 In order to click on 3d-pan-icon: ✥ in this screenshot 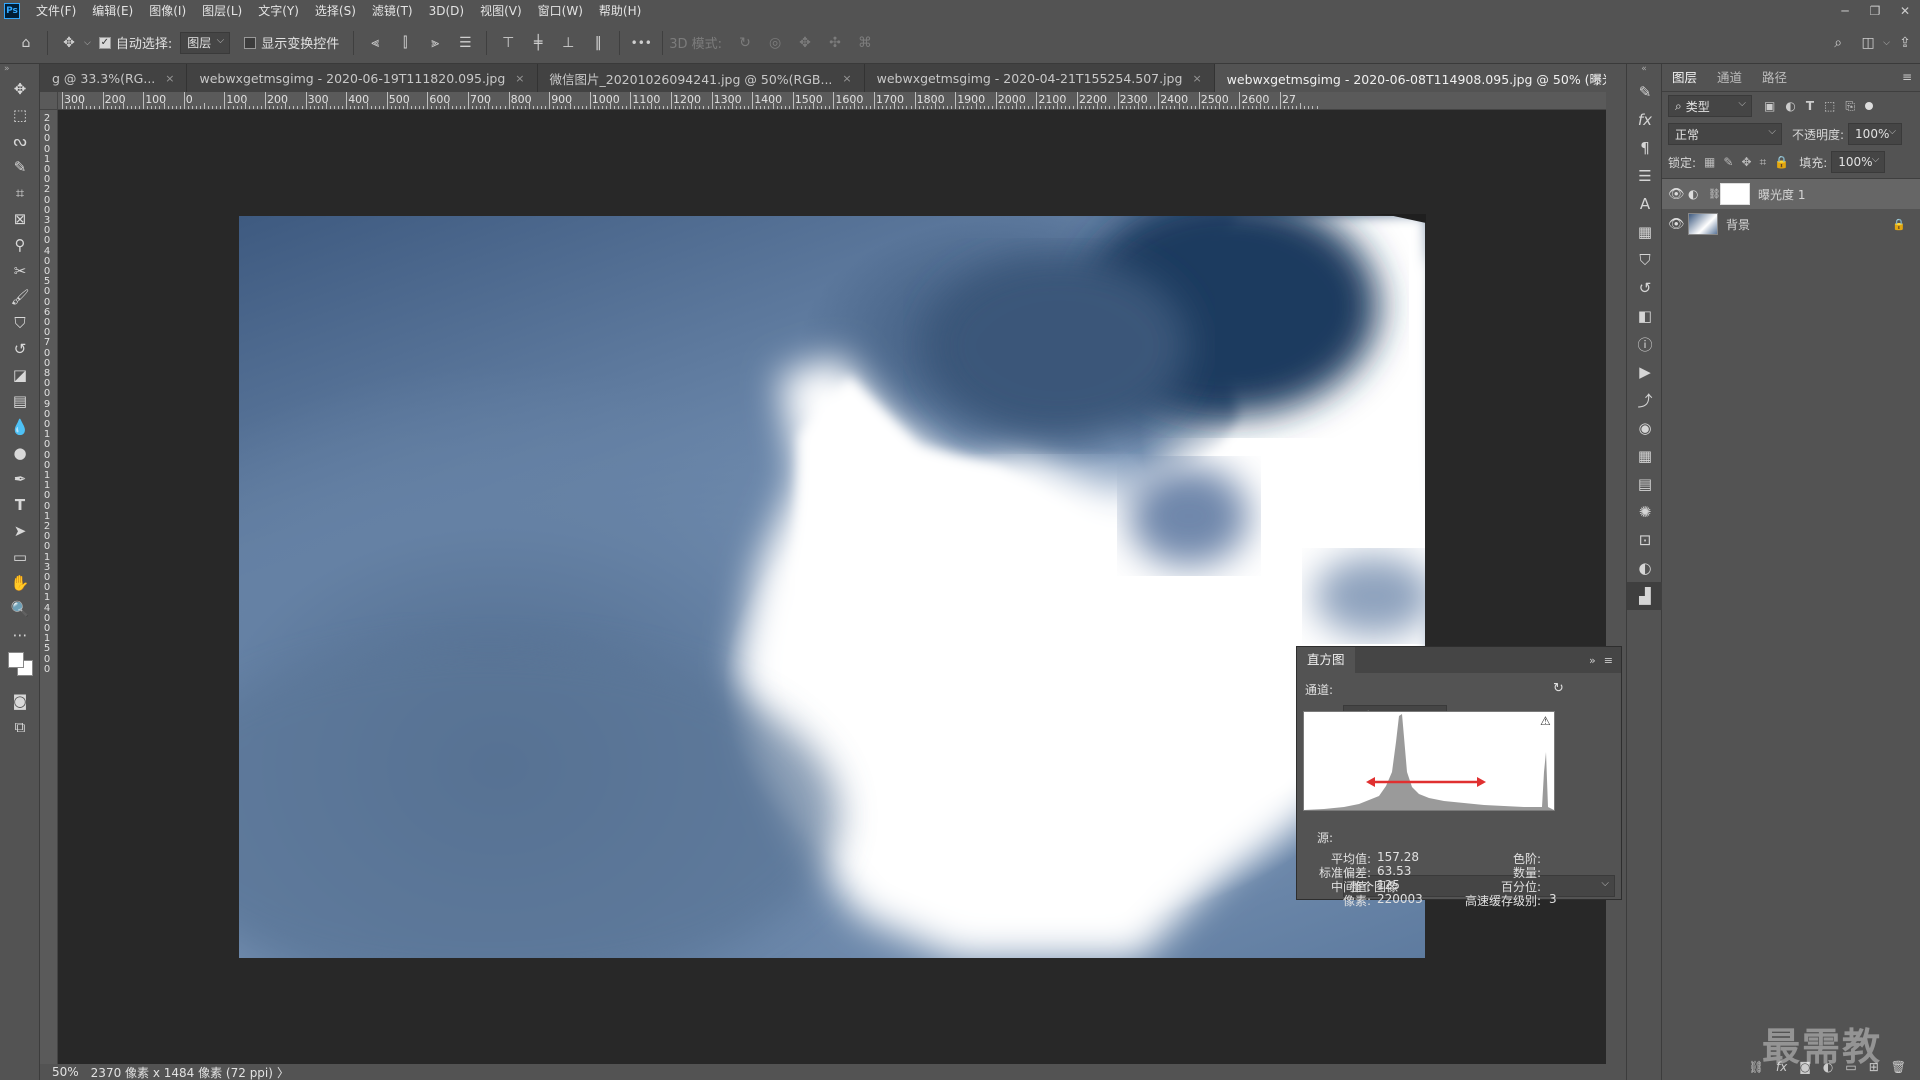, I will do `click(805, 43)`.